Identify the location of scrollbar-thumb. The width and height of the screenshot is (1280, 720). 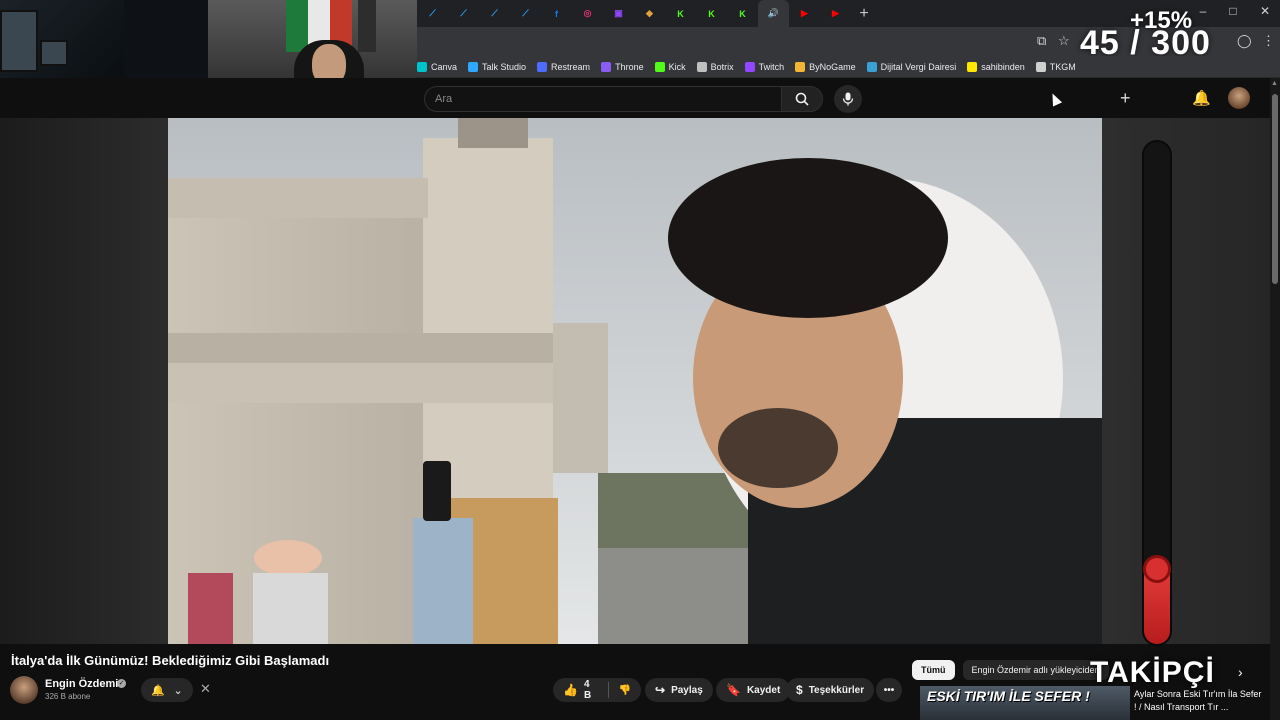
(1275, 189).